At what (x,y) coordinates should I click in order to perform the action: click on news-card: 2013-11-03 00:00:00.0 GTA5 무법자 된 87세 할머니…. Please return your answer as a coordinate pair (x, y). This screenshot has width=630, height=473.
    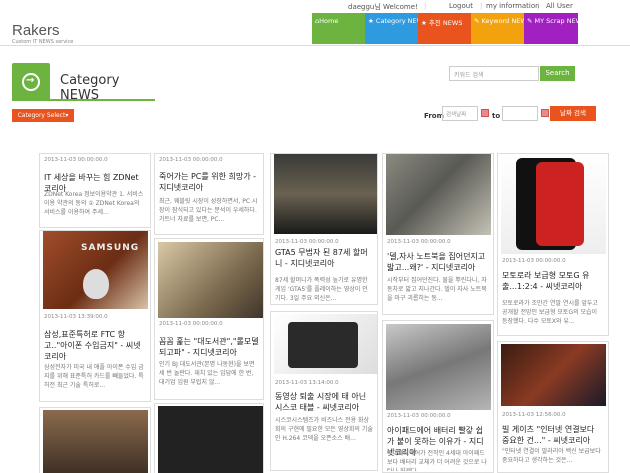
    Looking at the image, I should click on (324, 229).